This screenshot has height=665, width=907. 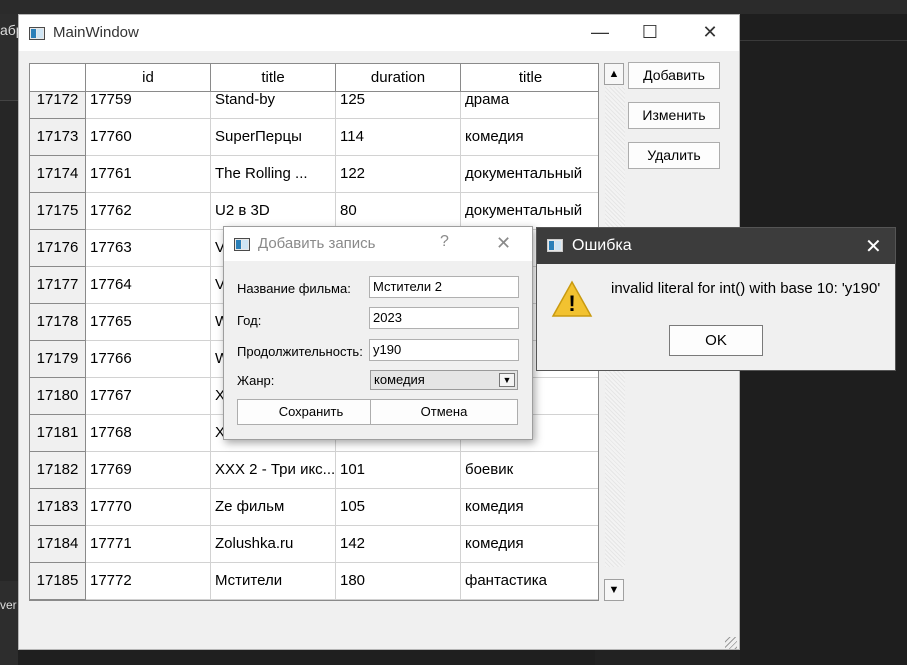 What do you see at coordinates (148, 211) in the screenshot?
I see `cell-id: 17762` at bounding box center [148, 211].